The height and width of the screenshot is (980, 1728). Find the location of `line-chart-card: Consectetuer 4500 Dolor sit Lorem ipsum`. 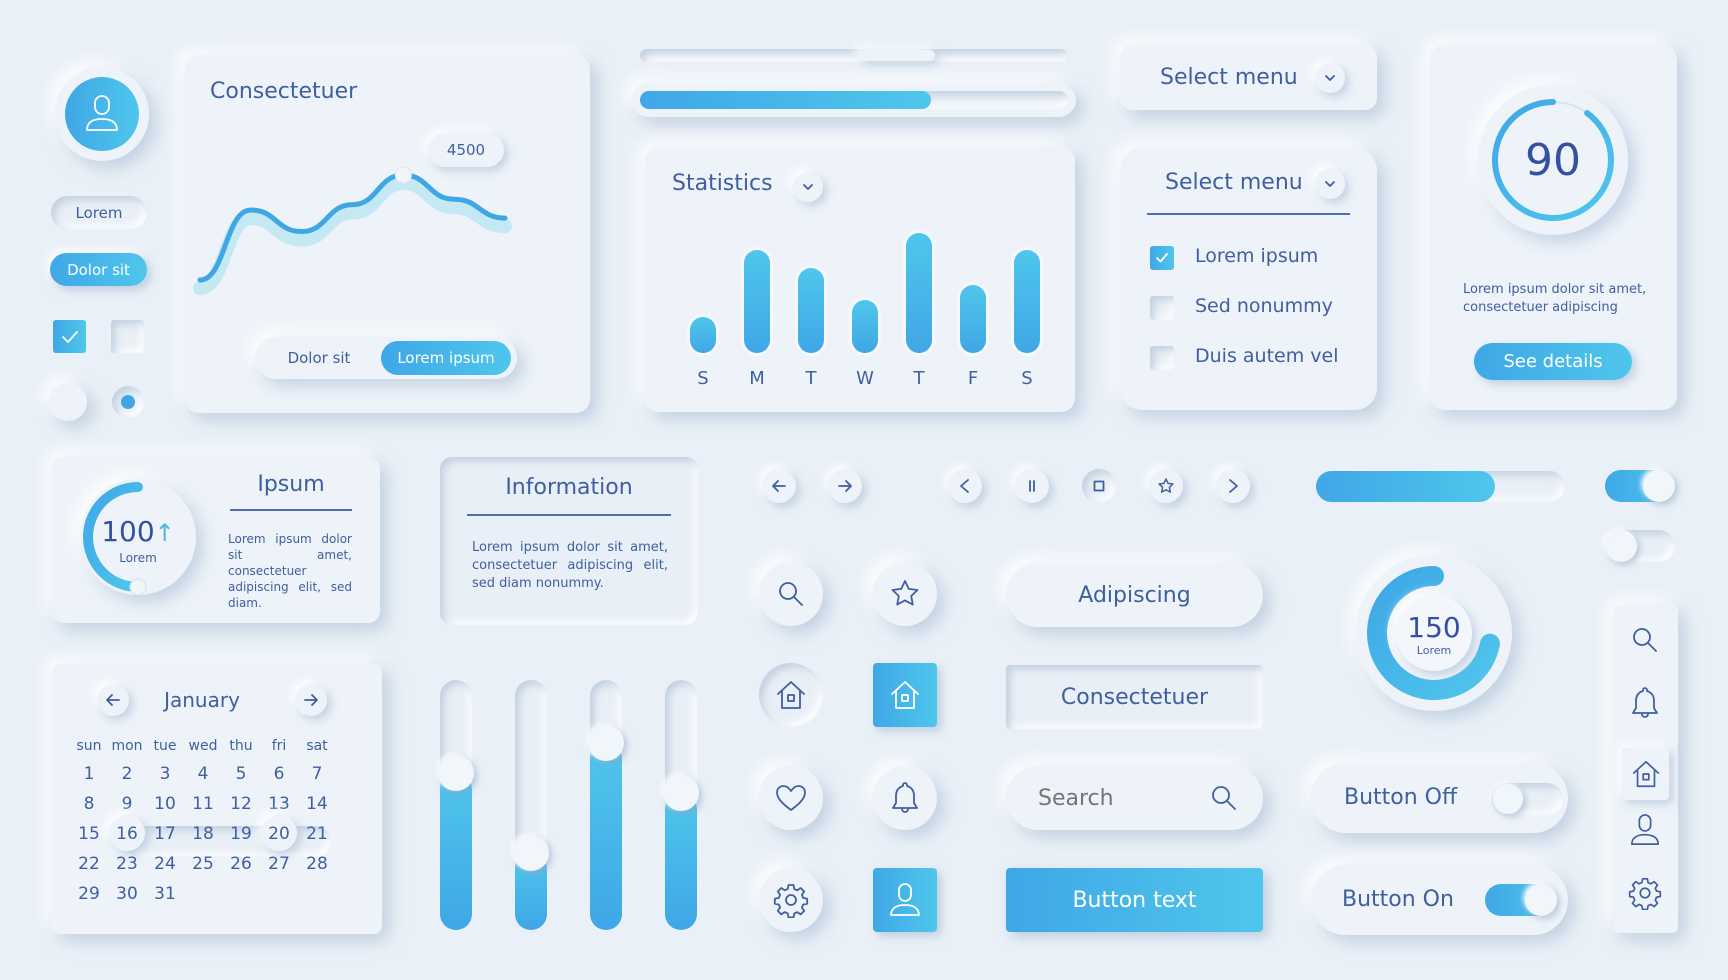

line-chart-card: Consectetuer 4500 Dolor sit Lorem ipsum is located at coordinates (387, 234).